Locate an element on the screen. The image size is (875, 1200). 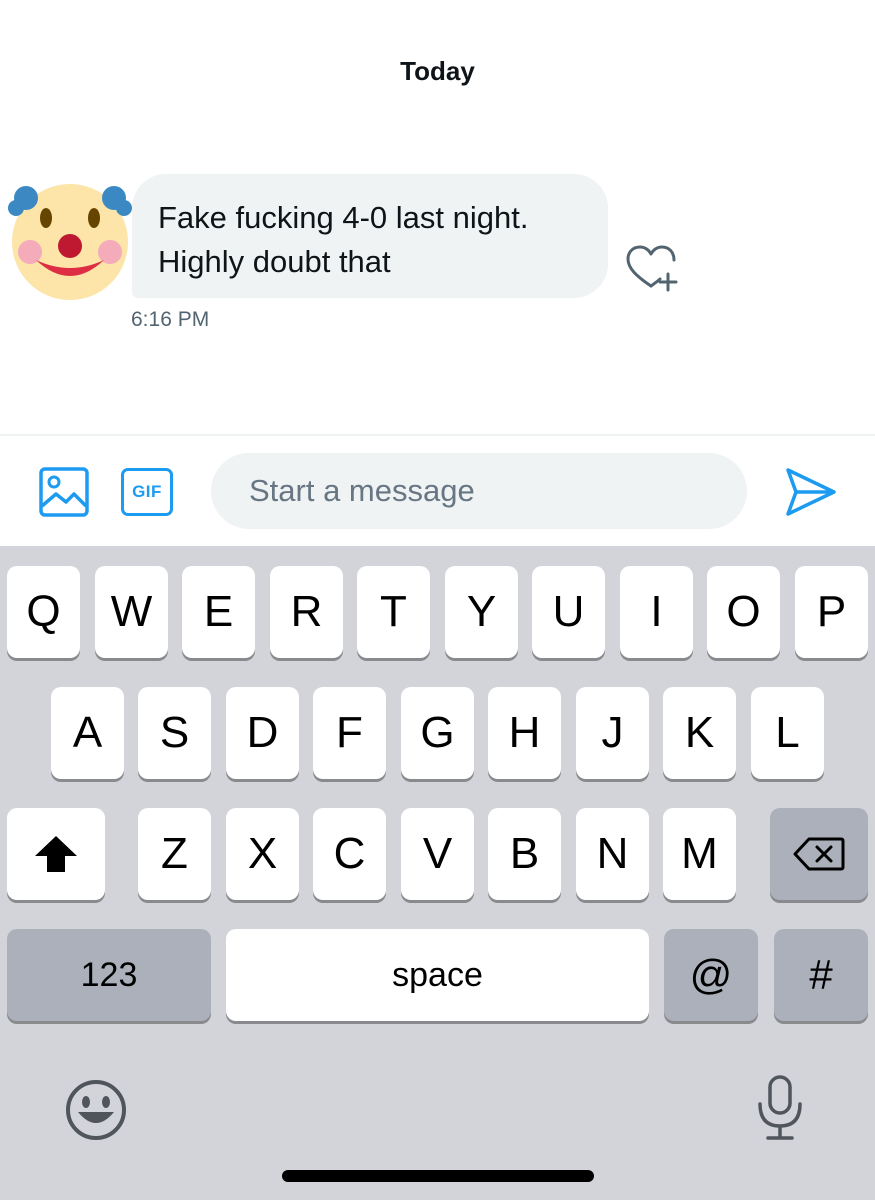
key-e: E is located at coordinates (218, 612).